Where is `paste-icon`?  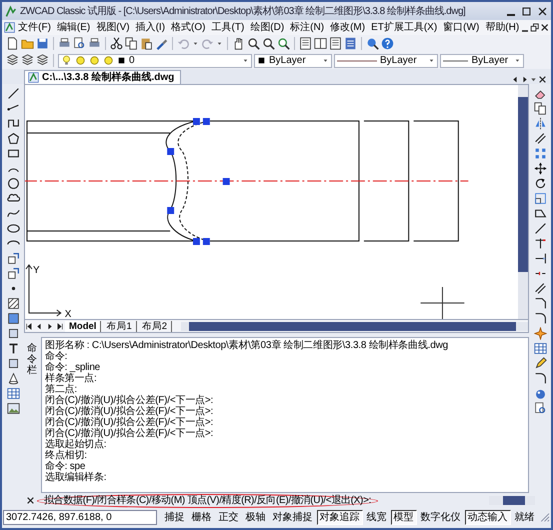
paste-icon is located at coordinates (146, 43).